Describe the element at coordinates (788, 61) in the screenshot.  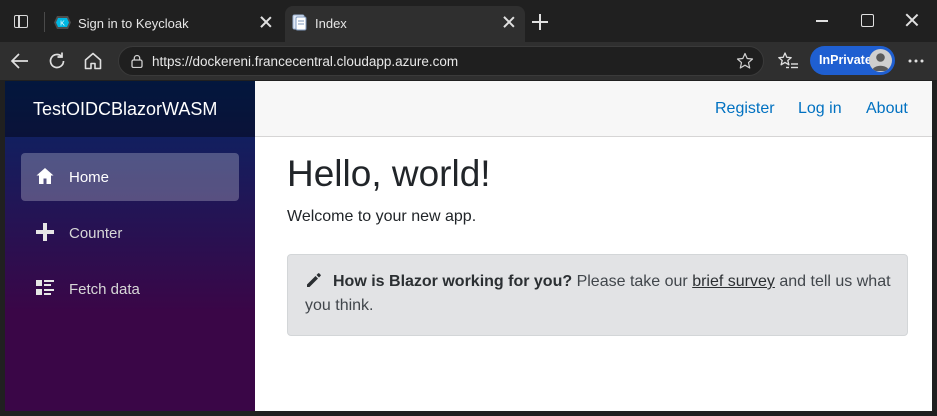
I see `favorites-icon` at that location.